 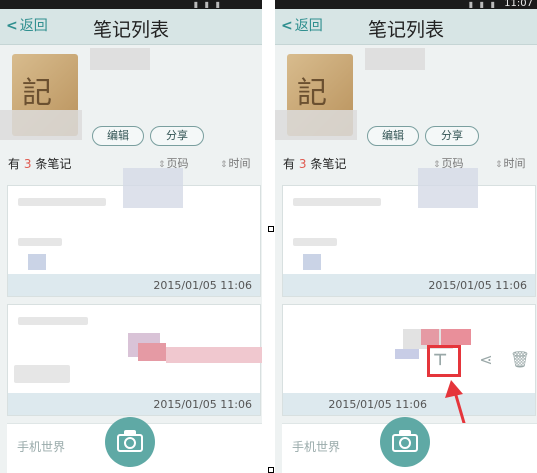 What do you see at coordinates (518, 4) in the screenshot?
I see `status-time: 11:07` at bounding box center [518, 4].